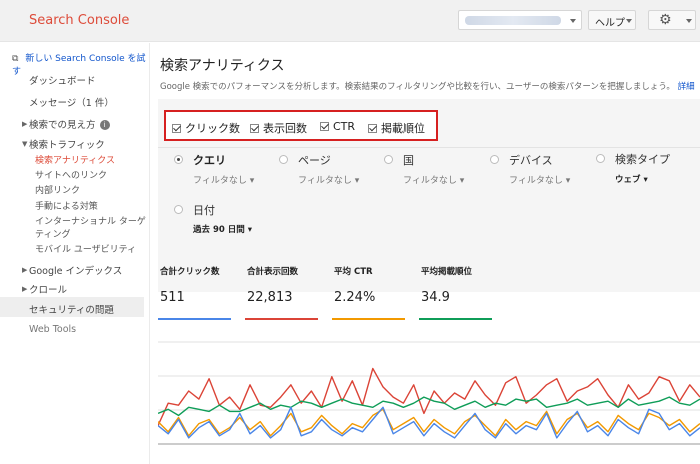  Describe the element at coordinates (62, 80) in the screenshot. I see `sidebar-item-dashboard: ダッシュボード` at that location.